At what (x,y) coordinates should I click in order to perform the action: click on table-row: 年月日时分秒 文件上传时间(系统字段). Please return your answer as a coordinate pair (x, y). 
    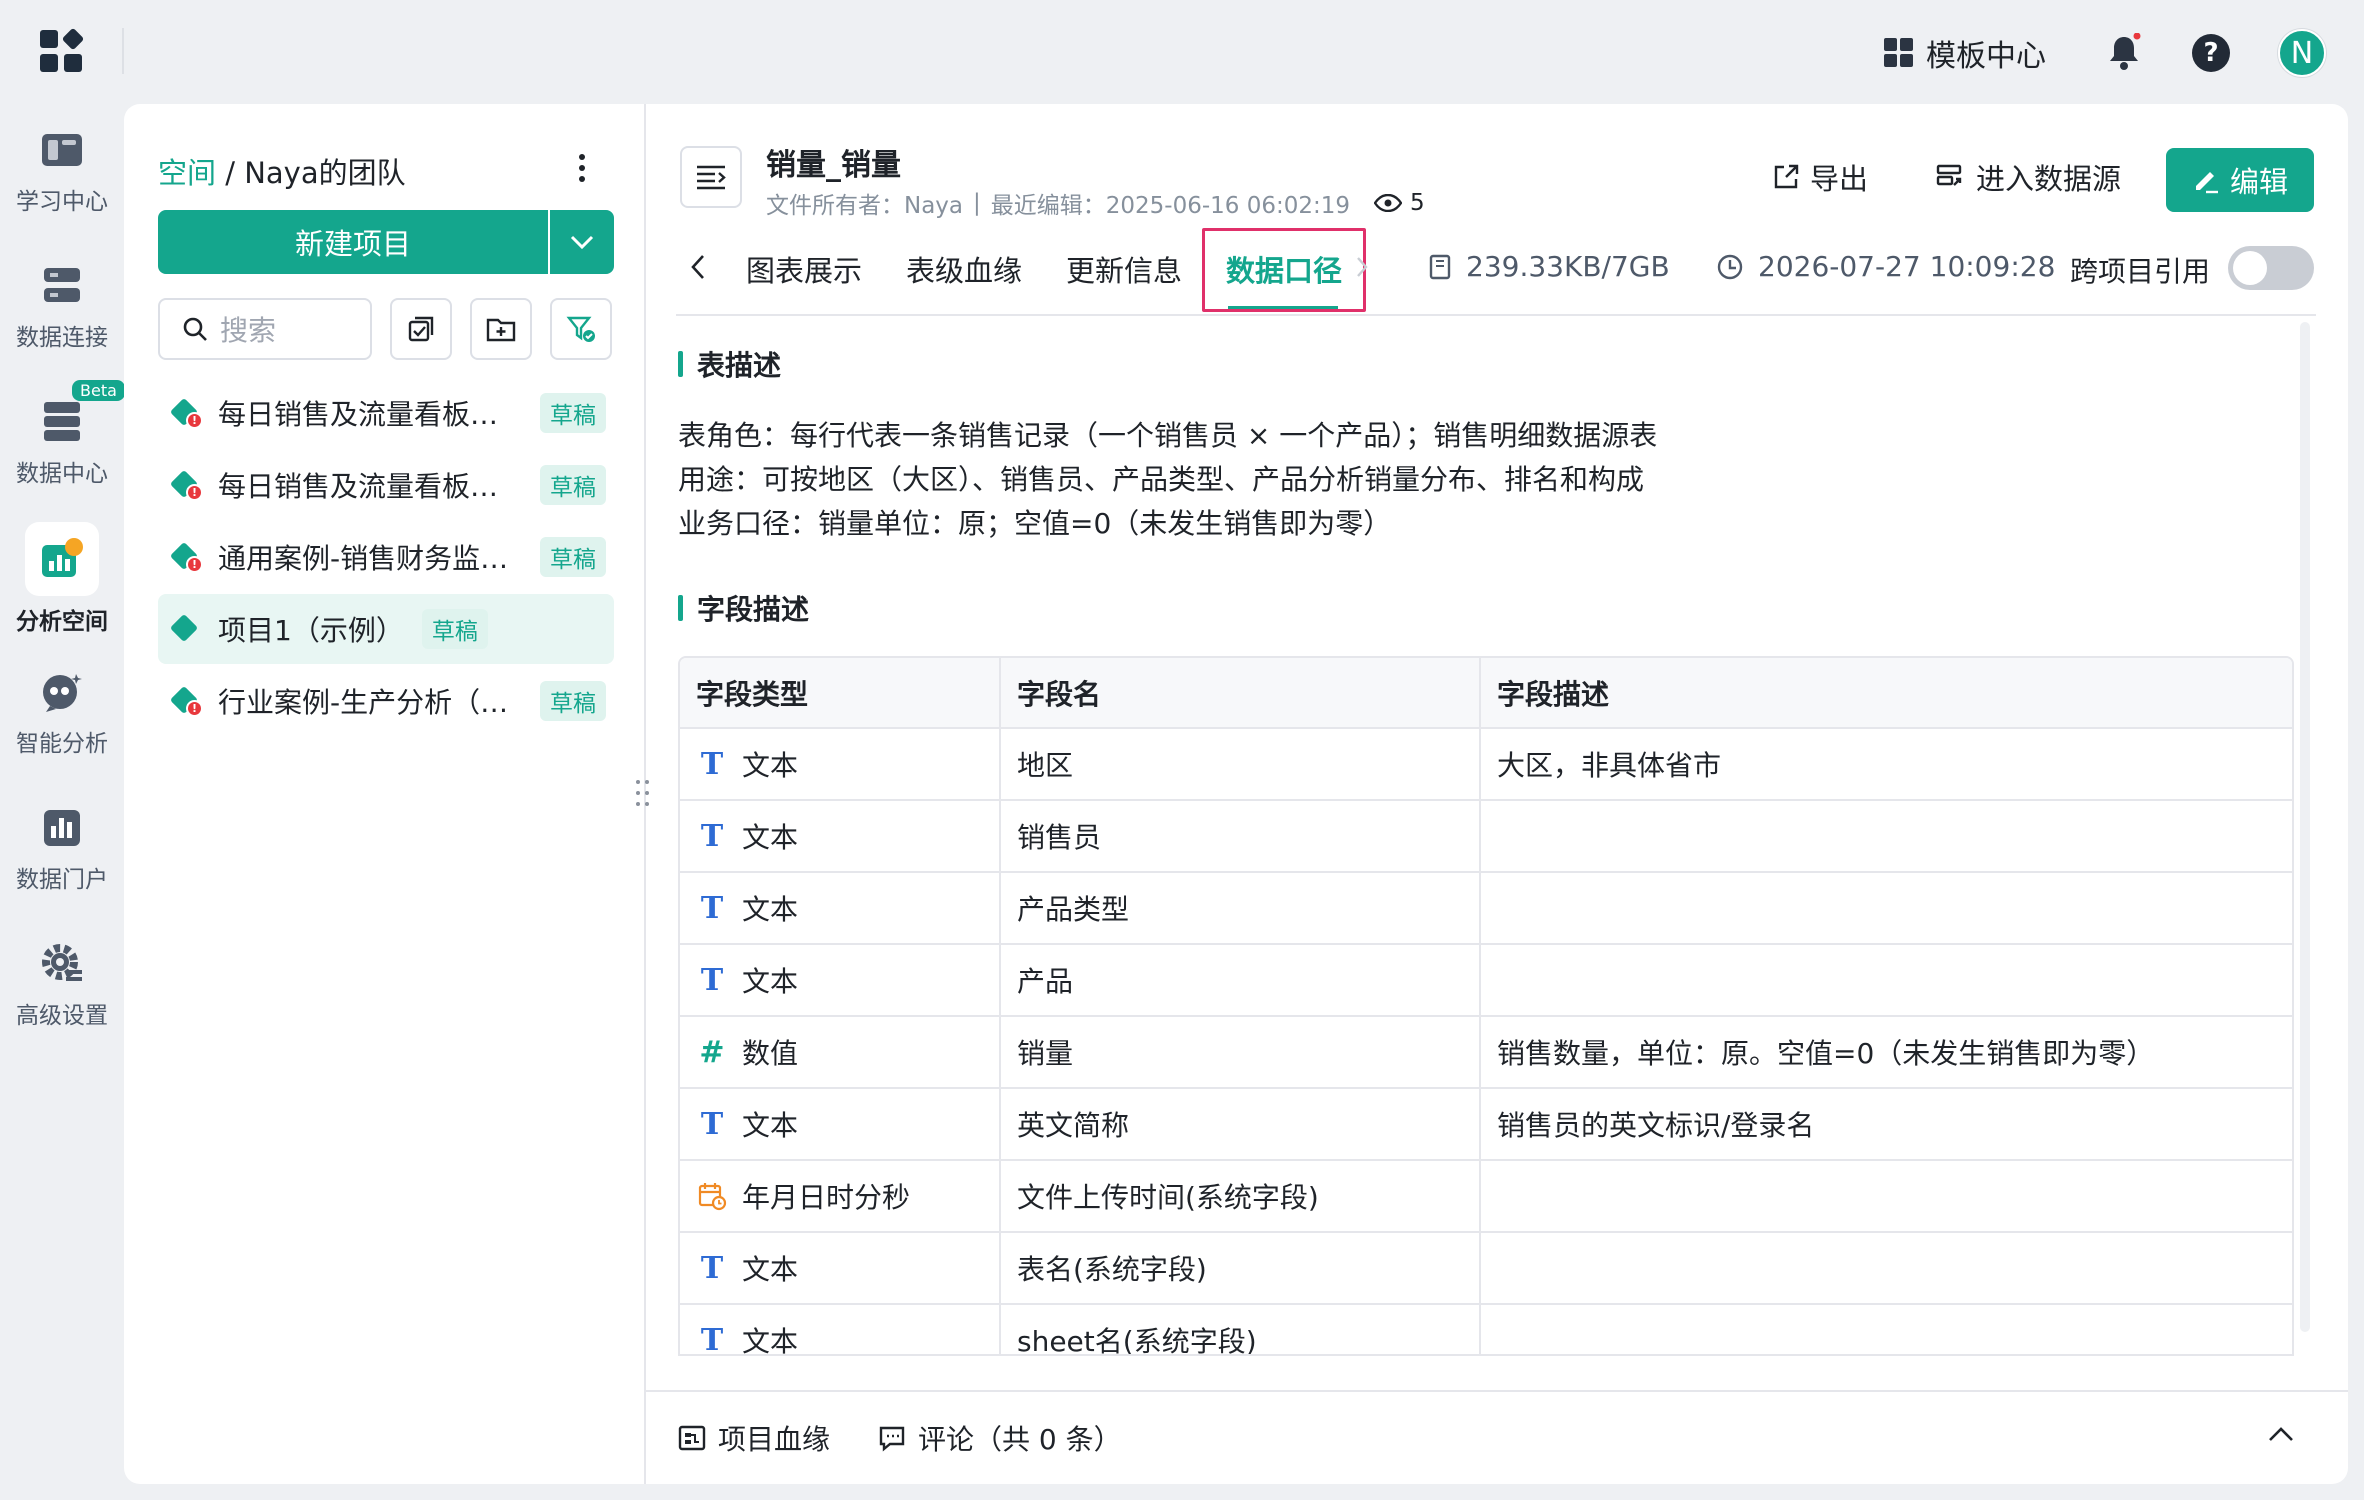
    Looking at the image, I should click on (1486, 1196).